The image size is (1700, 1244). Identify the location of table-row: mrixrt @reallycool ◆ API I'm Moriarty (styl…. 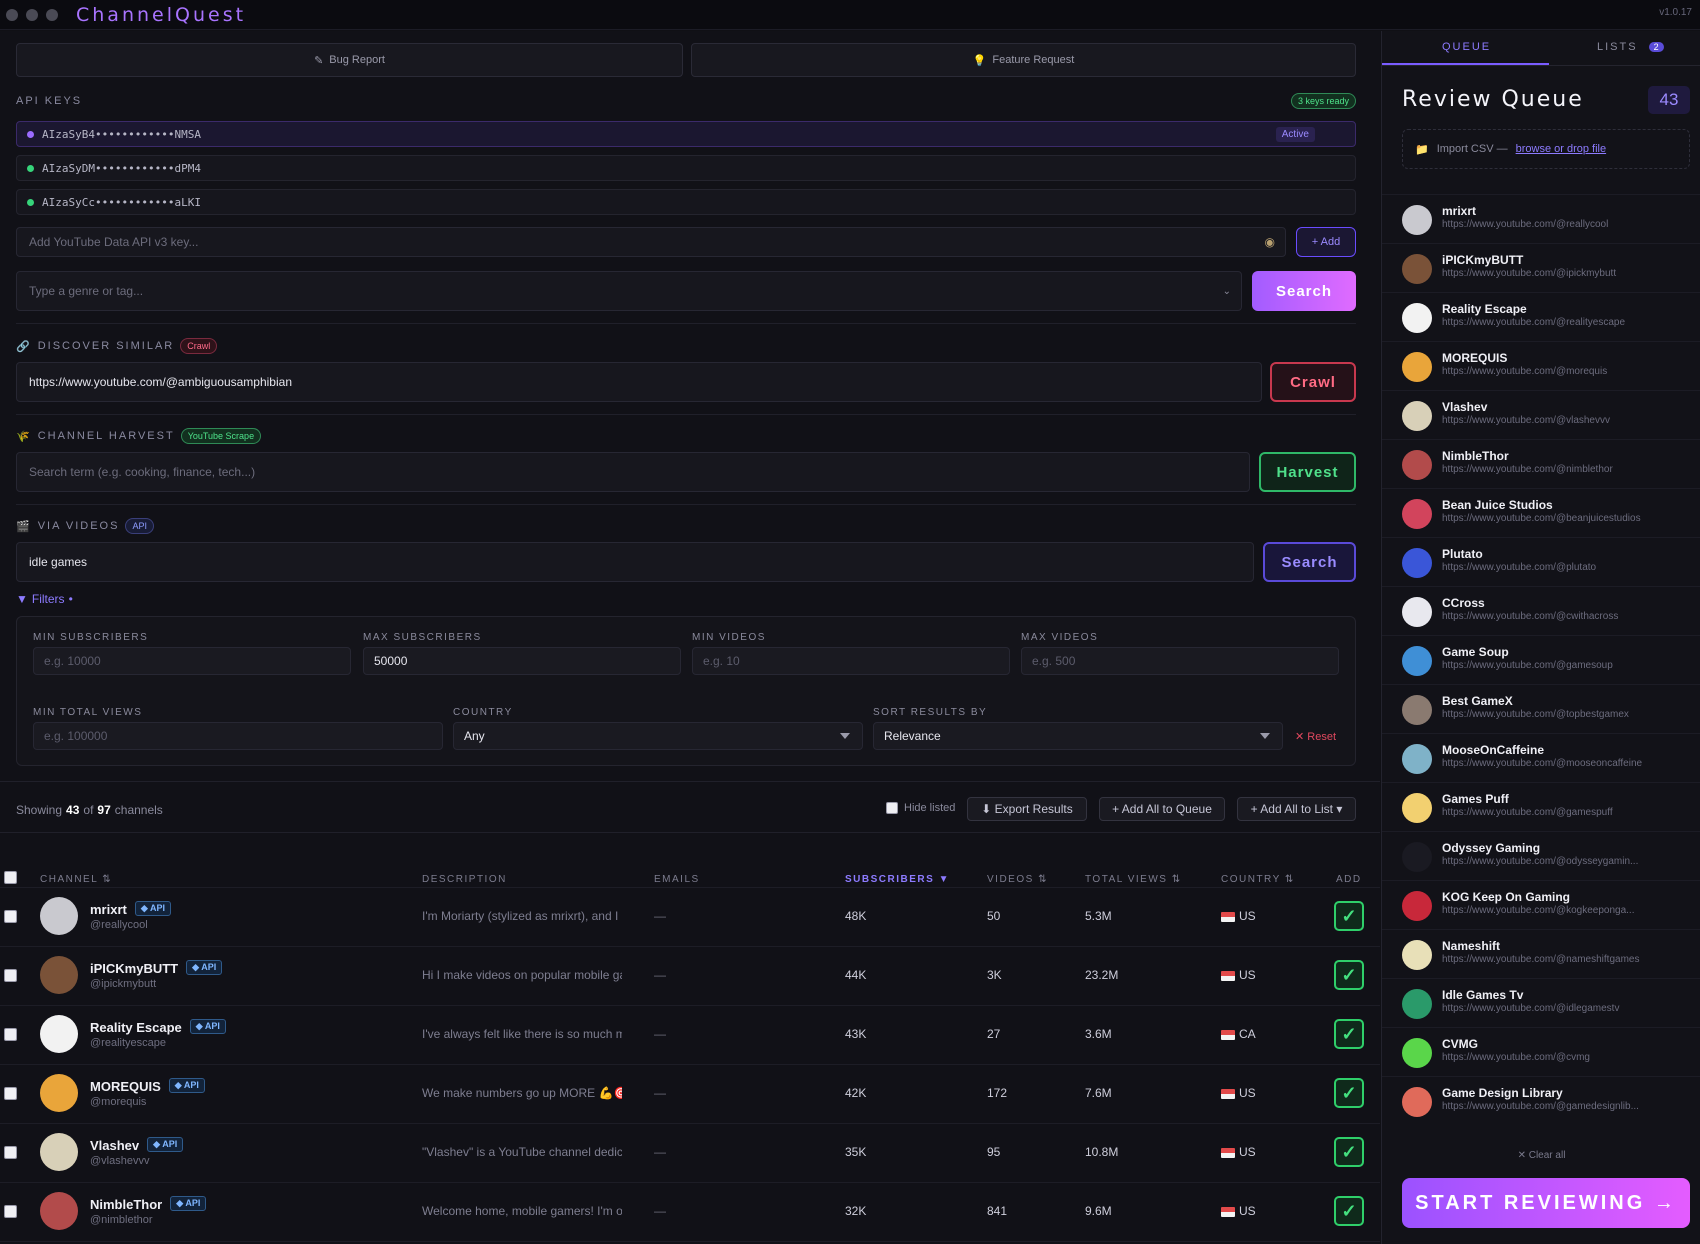
(690, 916).